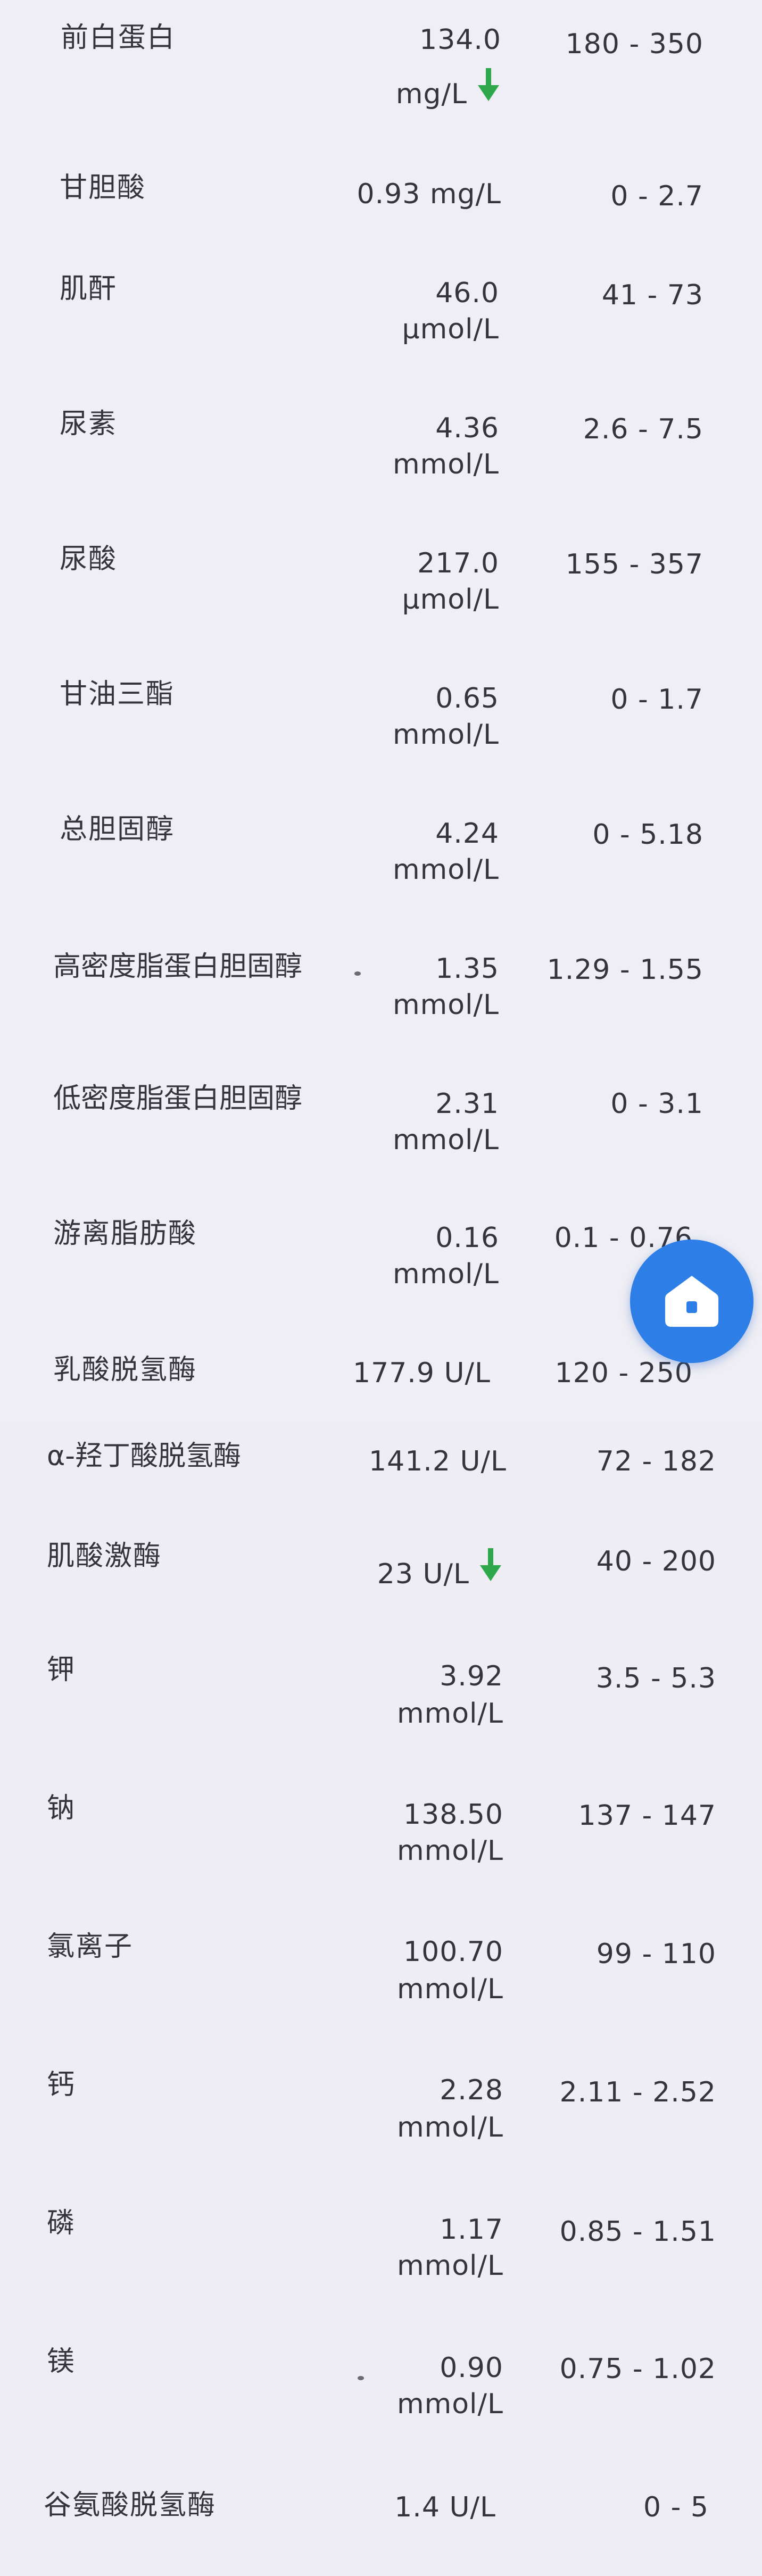 The height and width of the screenshot is (2576, 762). What do you see at coordinates (423, 1574) in the screenshot?
I see `test-value: 23 U/L` at bounding box center [423, 1574].